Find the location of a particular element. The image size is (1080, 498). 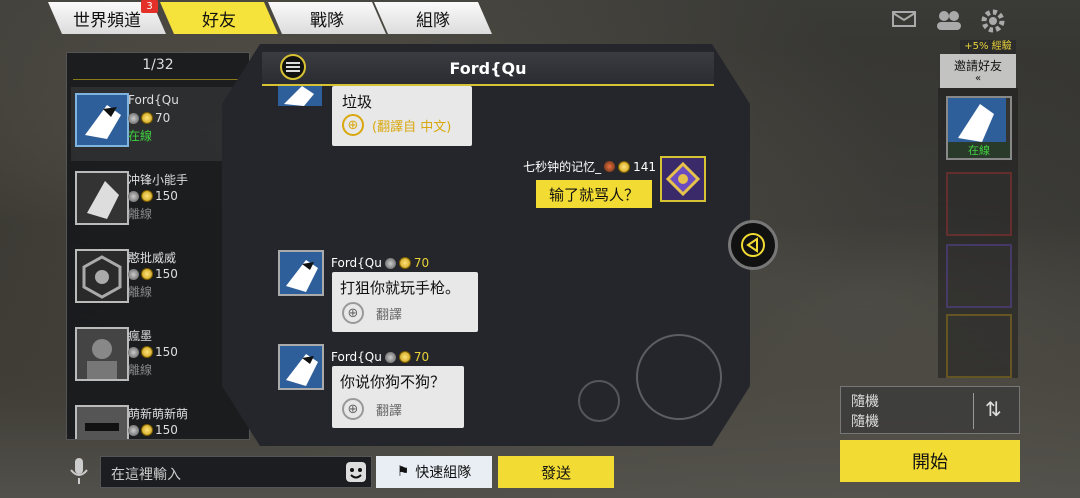

tab-label: 戰隊 is located at coordinates (327, 20).